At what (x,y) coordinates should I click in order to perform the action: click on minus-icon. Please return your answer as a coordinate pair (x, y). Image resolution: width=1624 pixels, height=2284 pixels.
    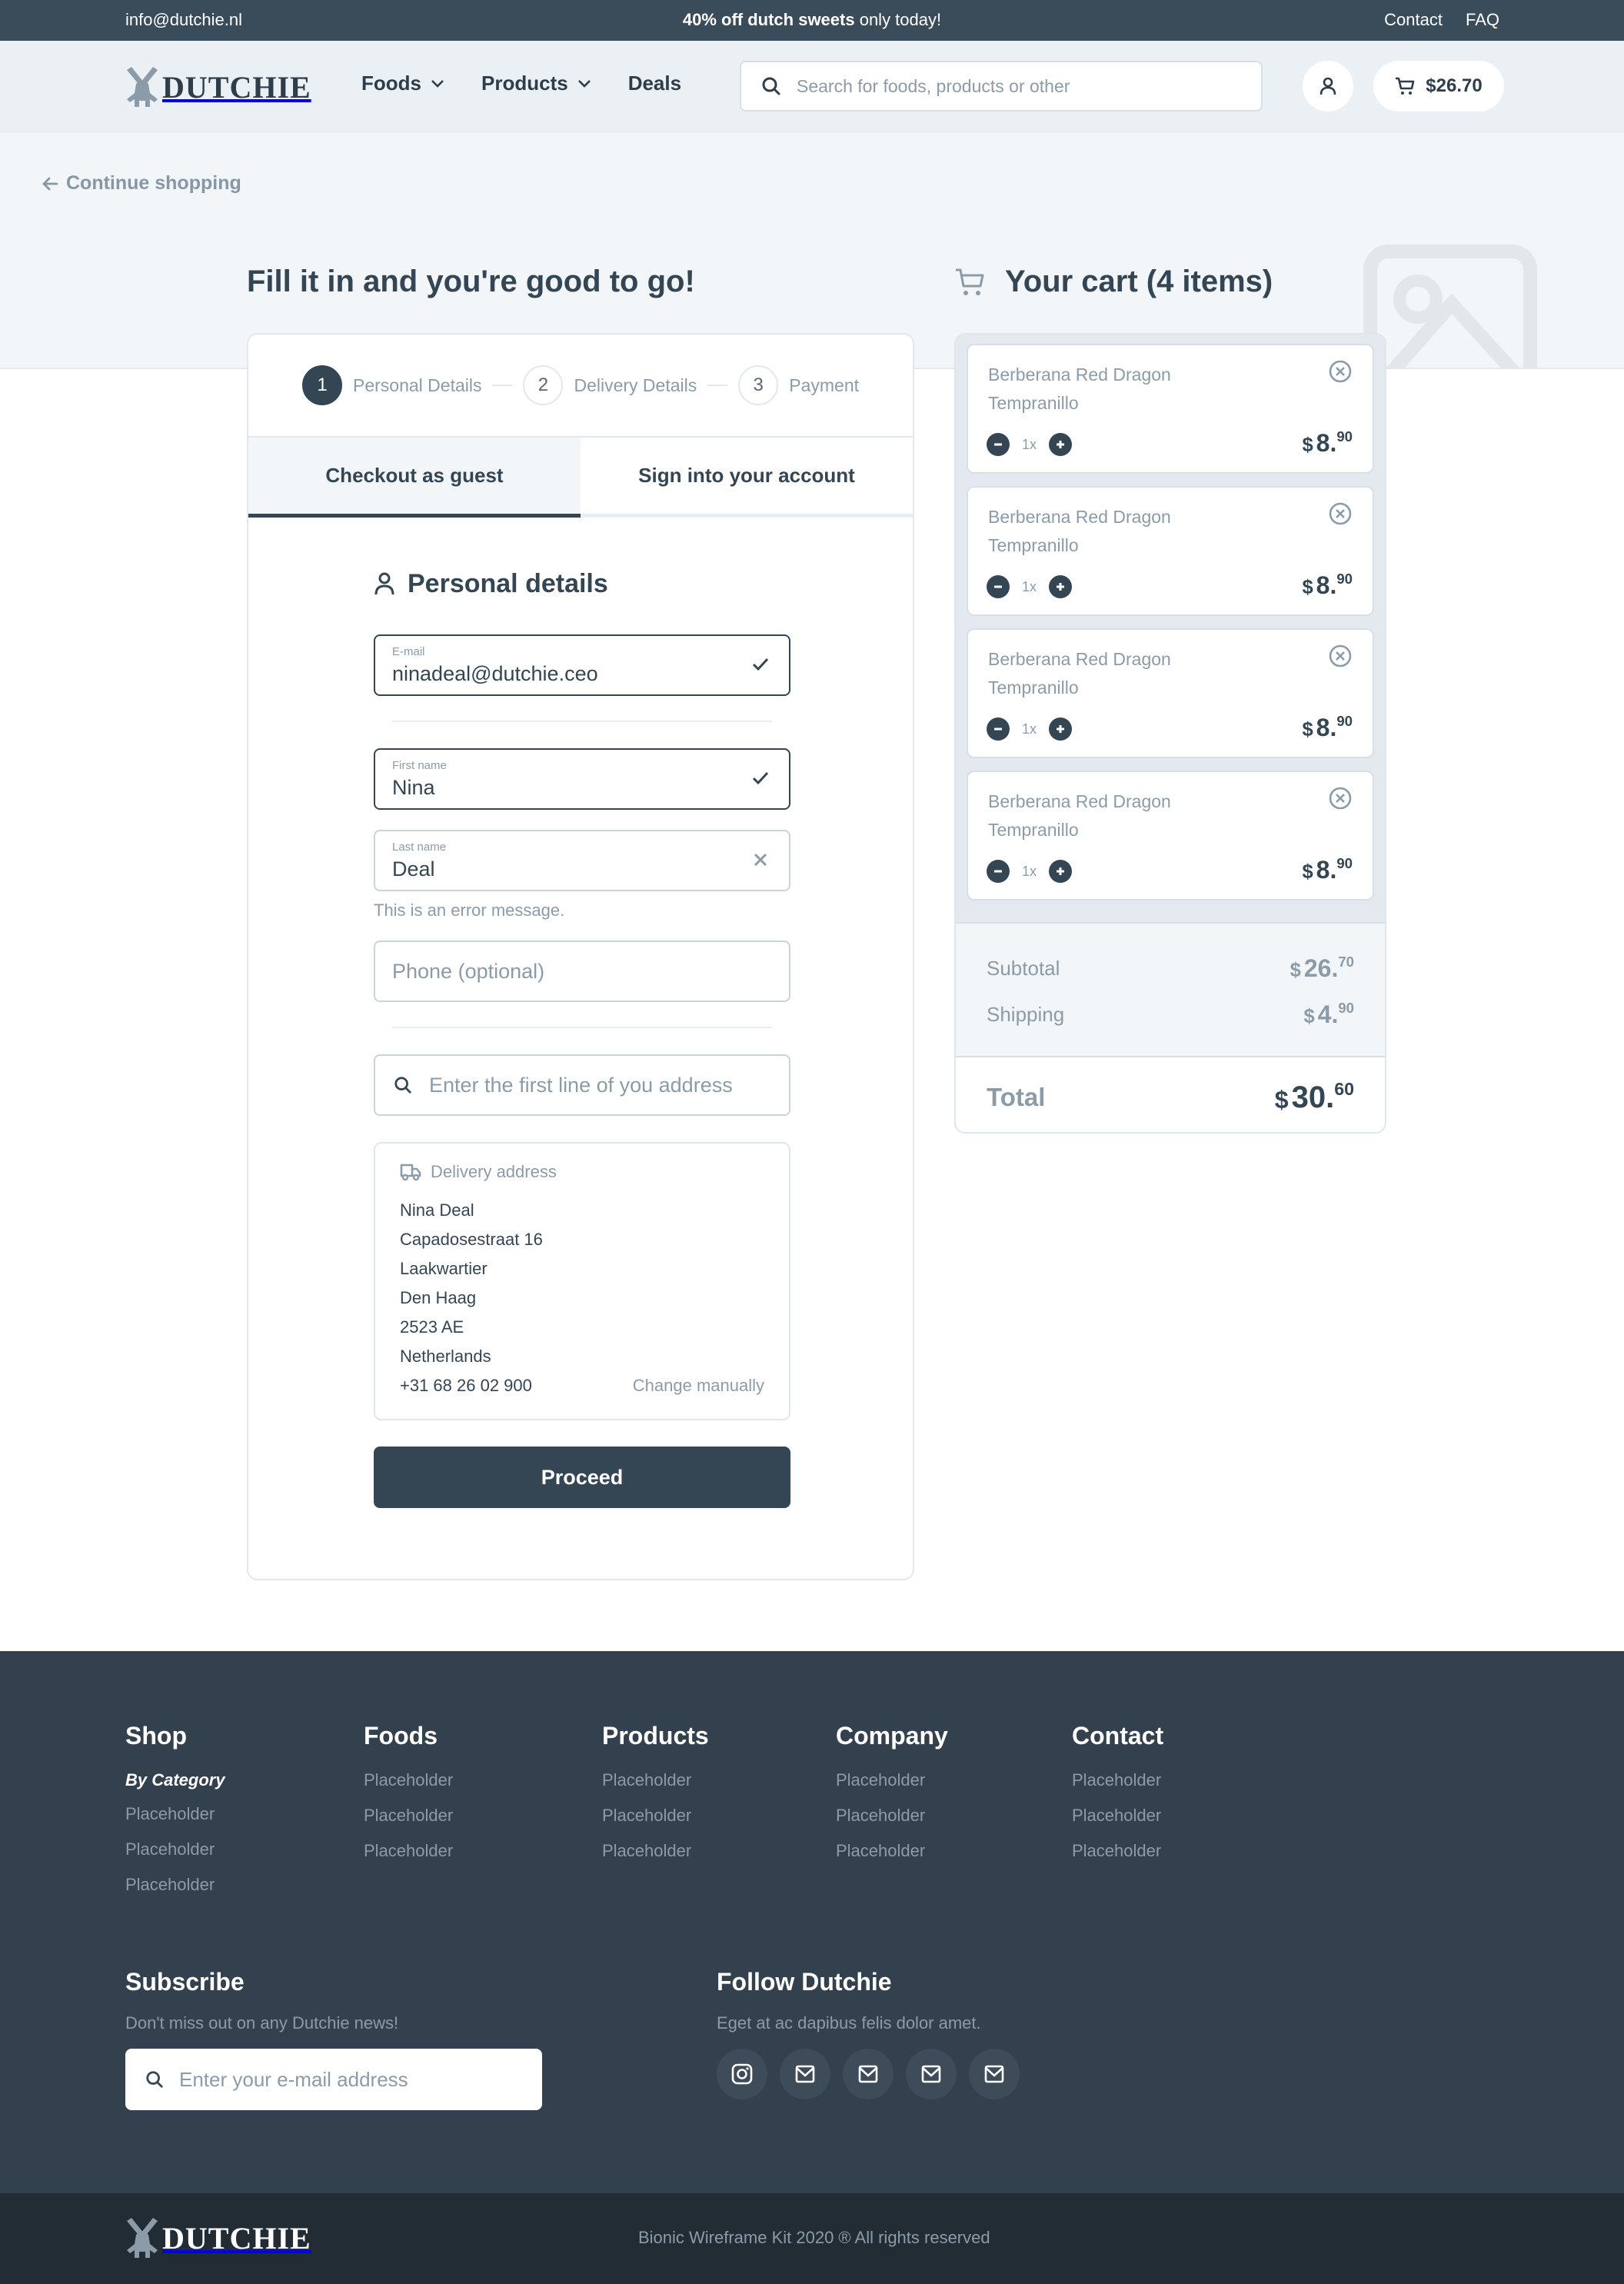
    Looking at the image, I should click on (998, 586).